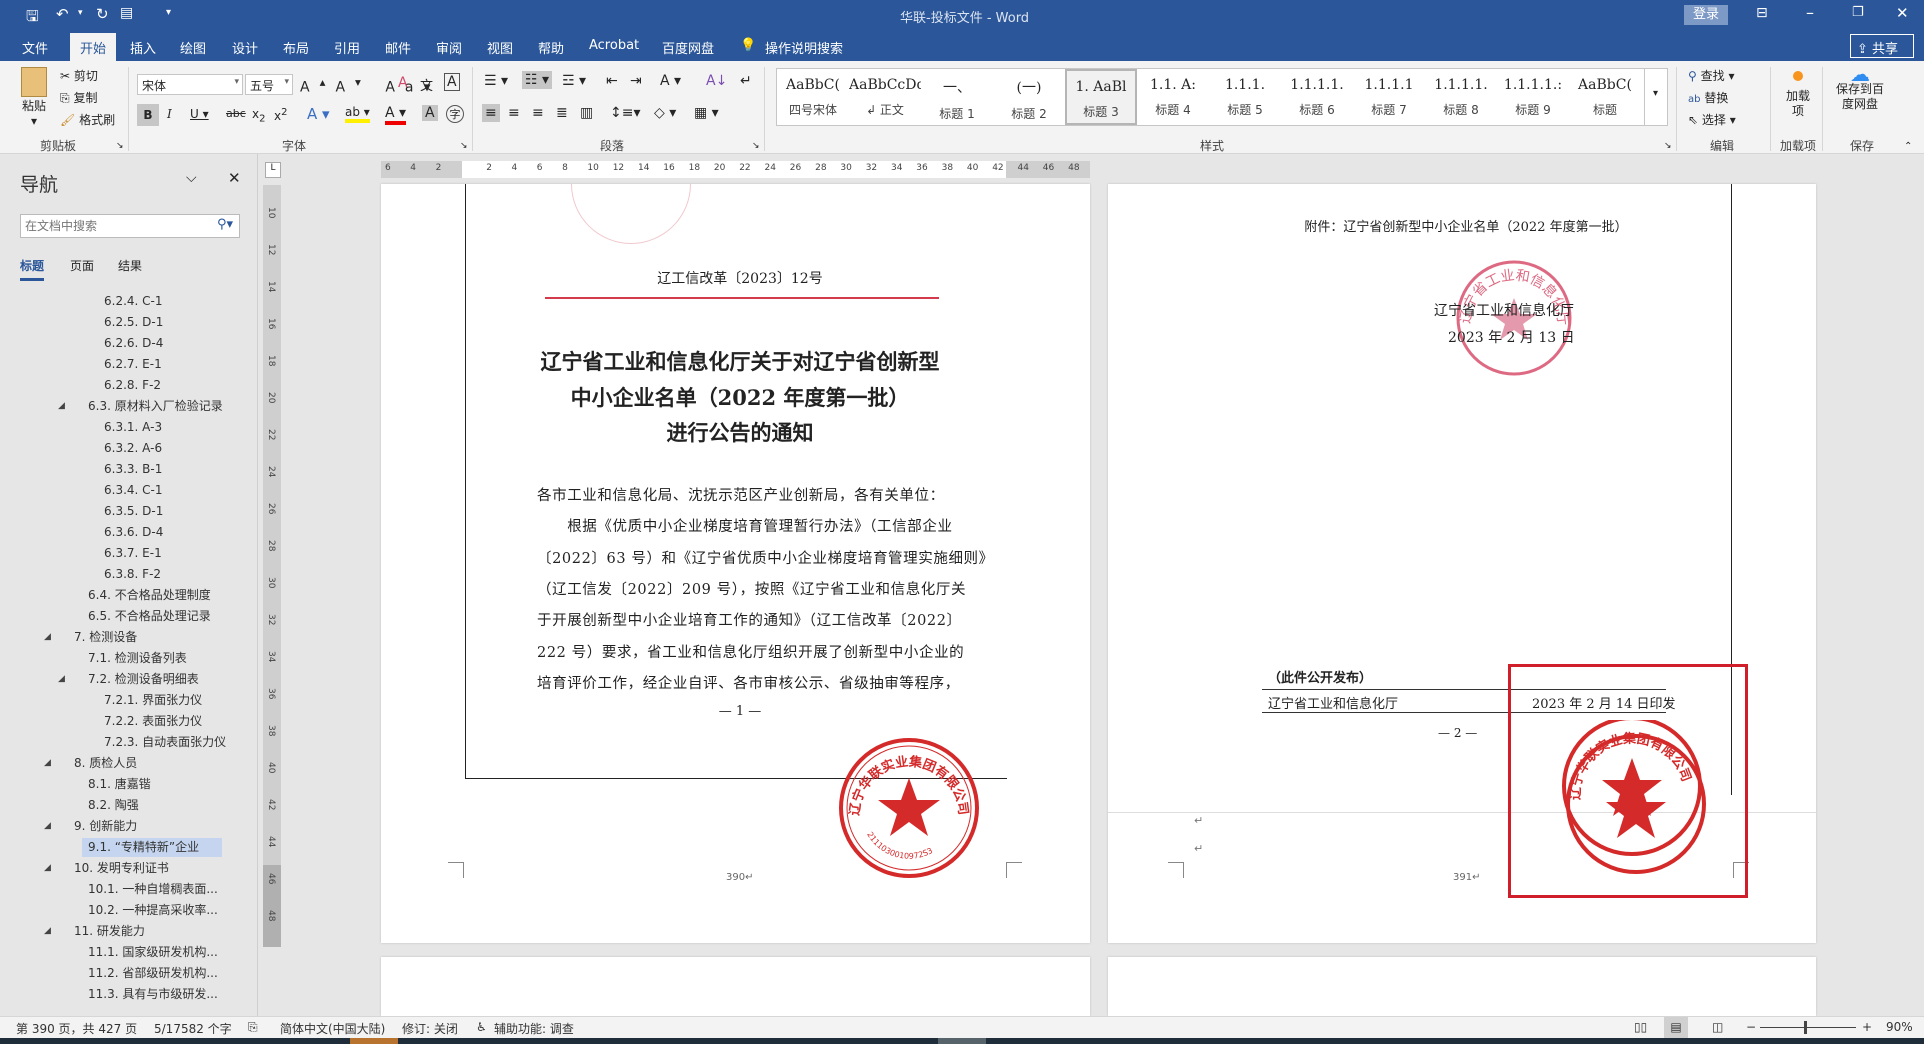 This screenshot has width=1924, height=1044. I want to click on character-shading-icon: A, so click(430, 113).